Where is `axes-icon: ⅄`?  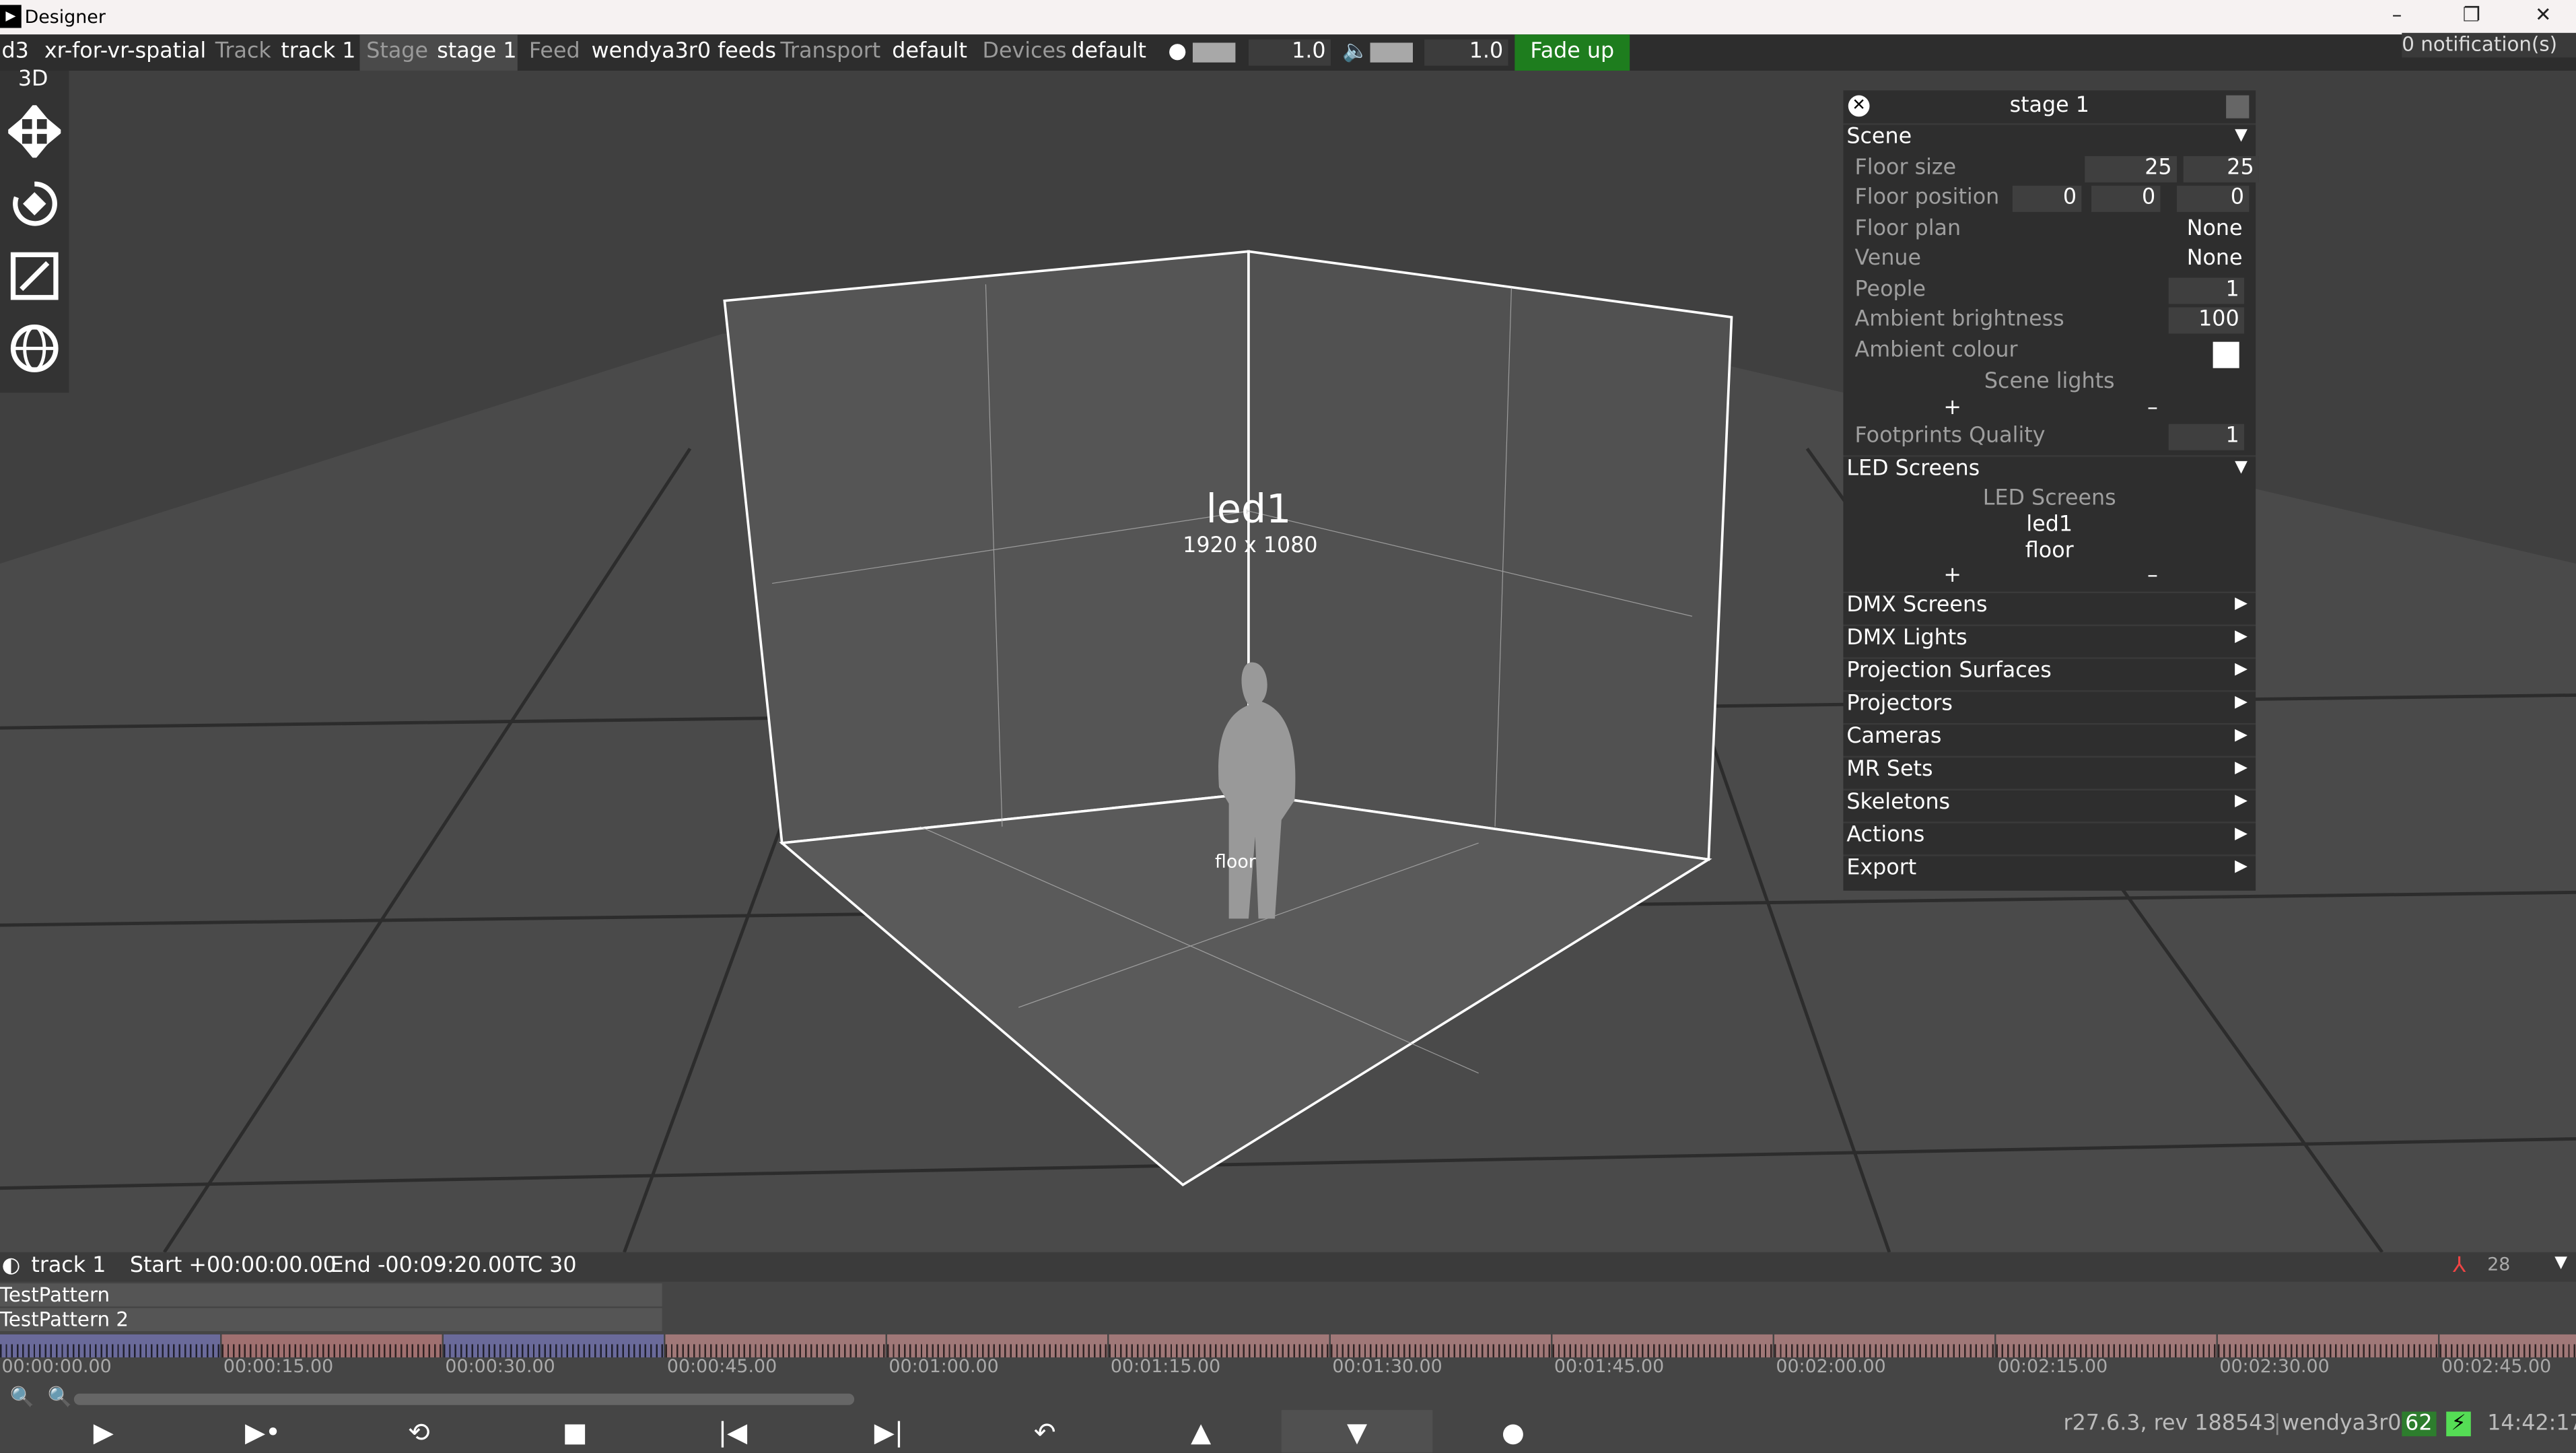 axes-icon: ⅄ is located at coordinates (2459, 1267).